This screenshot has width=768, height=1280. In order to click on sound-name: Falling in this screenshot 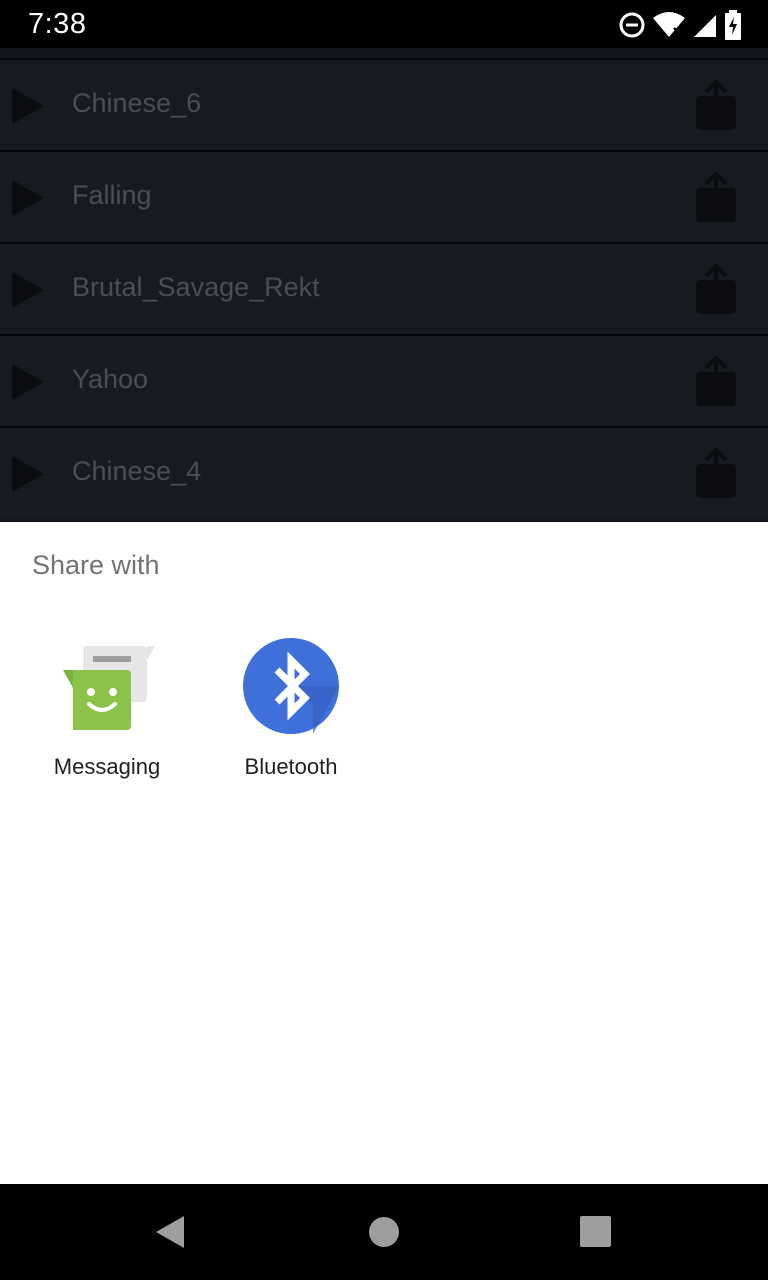, I will do `click(112, 195)`.